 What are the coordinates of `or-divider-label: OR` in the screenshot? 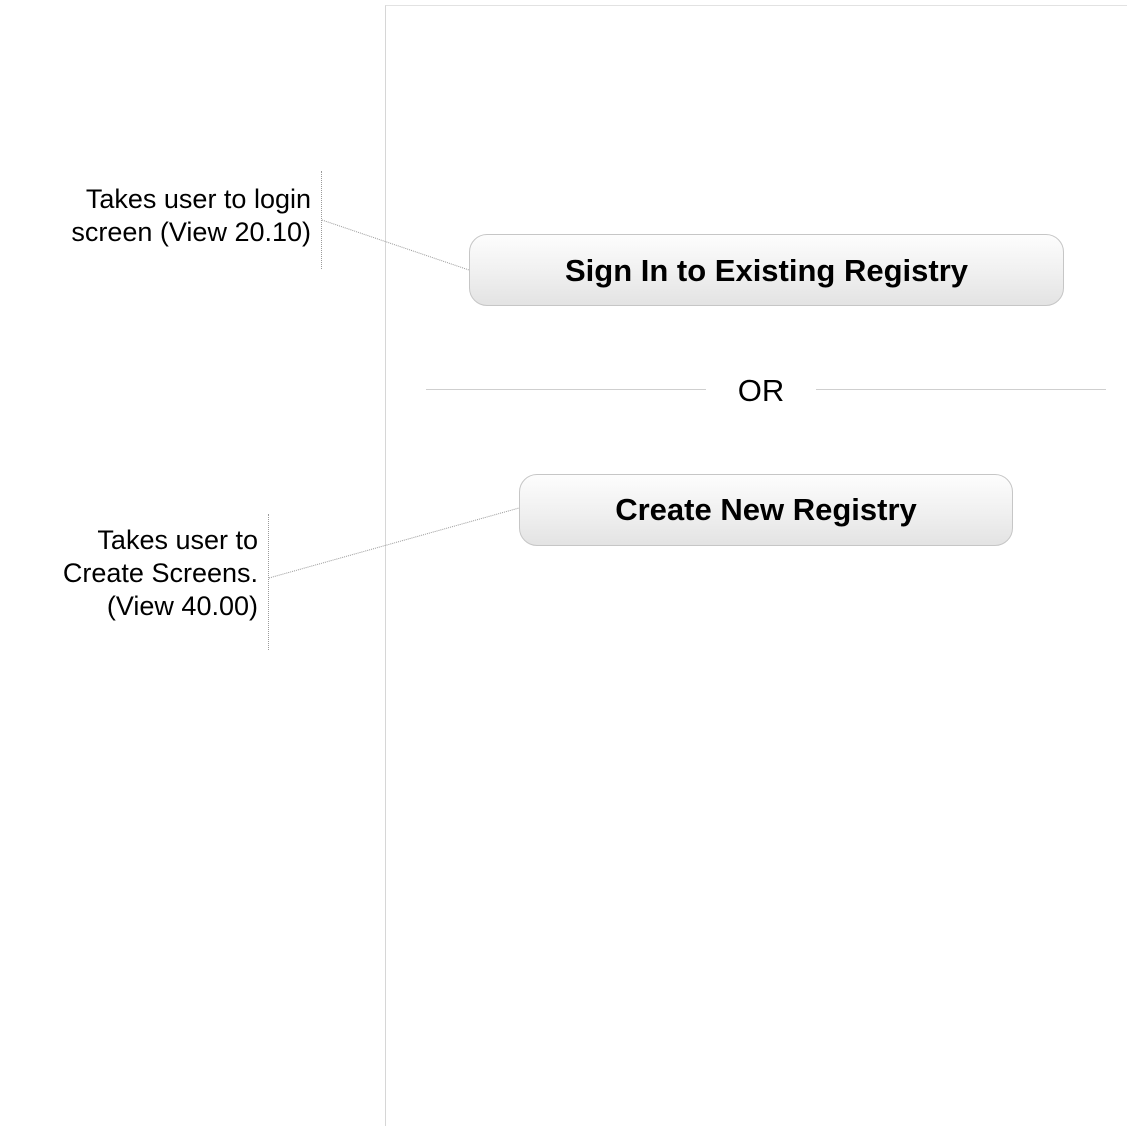 It's located at (761, 390).